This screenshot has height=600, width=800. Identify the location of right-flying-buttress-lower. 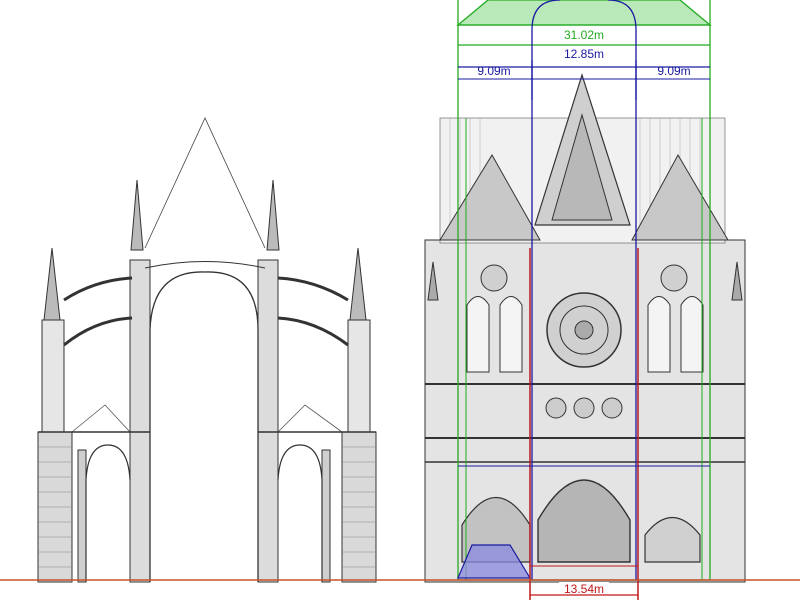
(313, 331).